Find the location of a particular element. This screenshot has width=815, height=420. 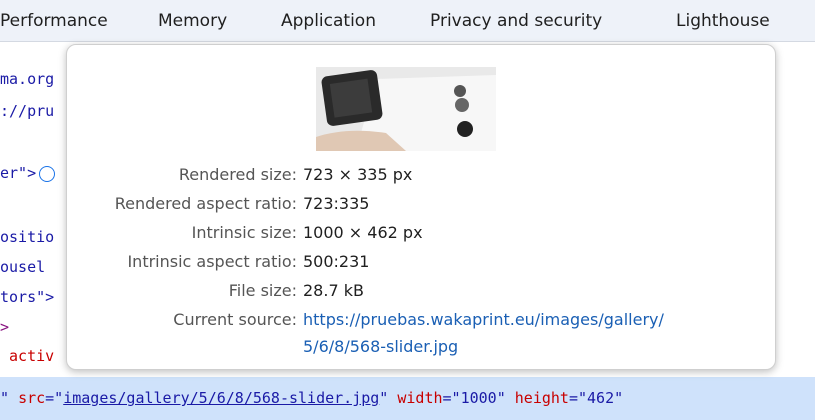

dom-line: er"> is located at coordinates (28, 173).